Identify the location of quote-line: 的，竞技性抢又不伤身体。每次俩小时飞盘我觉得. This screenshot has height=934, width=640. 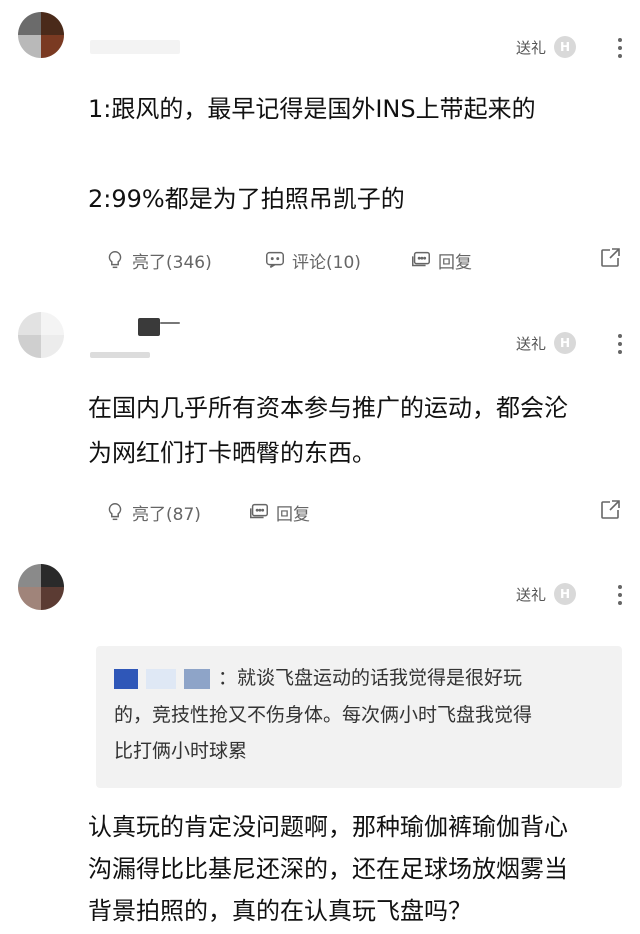
(323, 714).